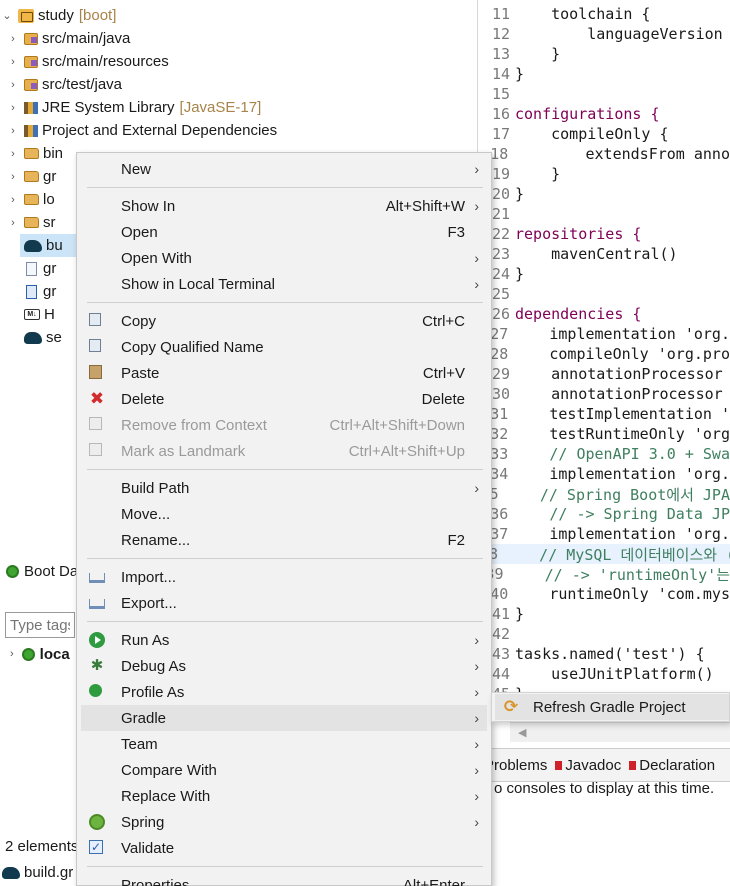  What do you see at coordinates (284, 640) in the screenshot?
I see `menu-item-run-as: Run As ›` at bounding box center [284, 640].